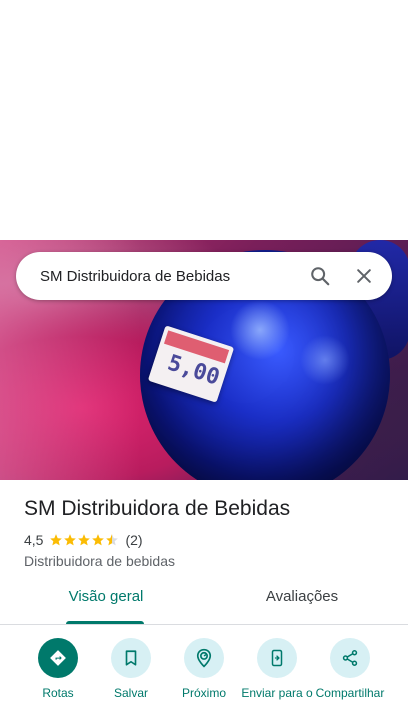 The height and width of the screenshot is (720, 408). Describe the element at coordinates (106, 596) in the screenshot. I see `tab-overview-label: Visão geral` at that location.